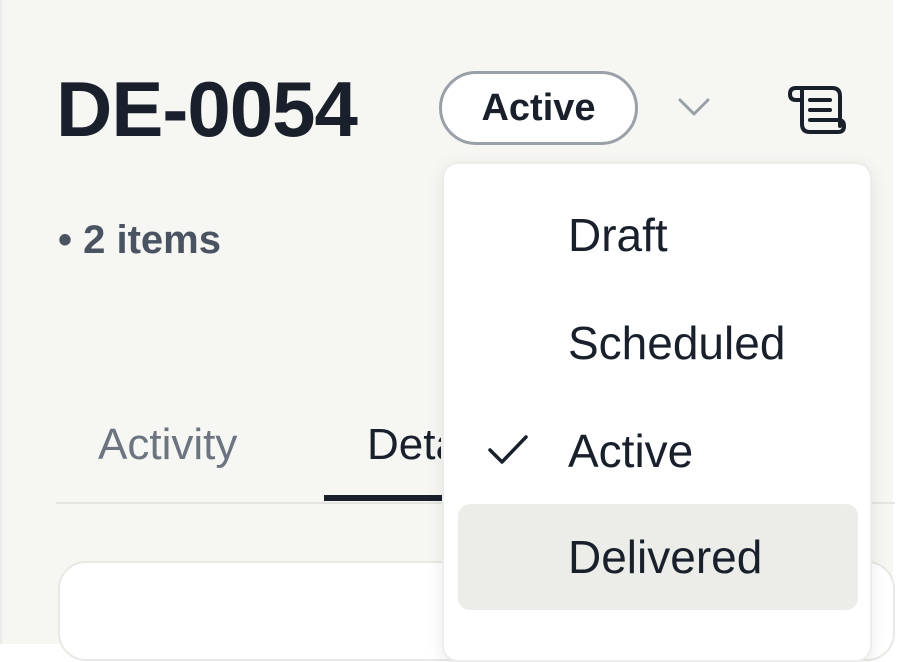 Image resolution: width=908 pixels, height=662 pixels. Describe the element at coordinates (665, 557) in the screenshot. I see `menu-item-label: Delivered` at that location.